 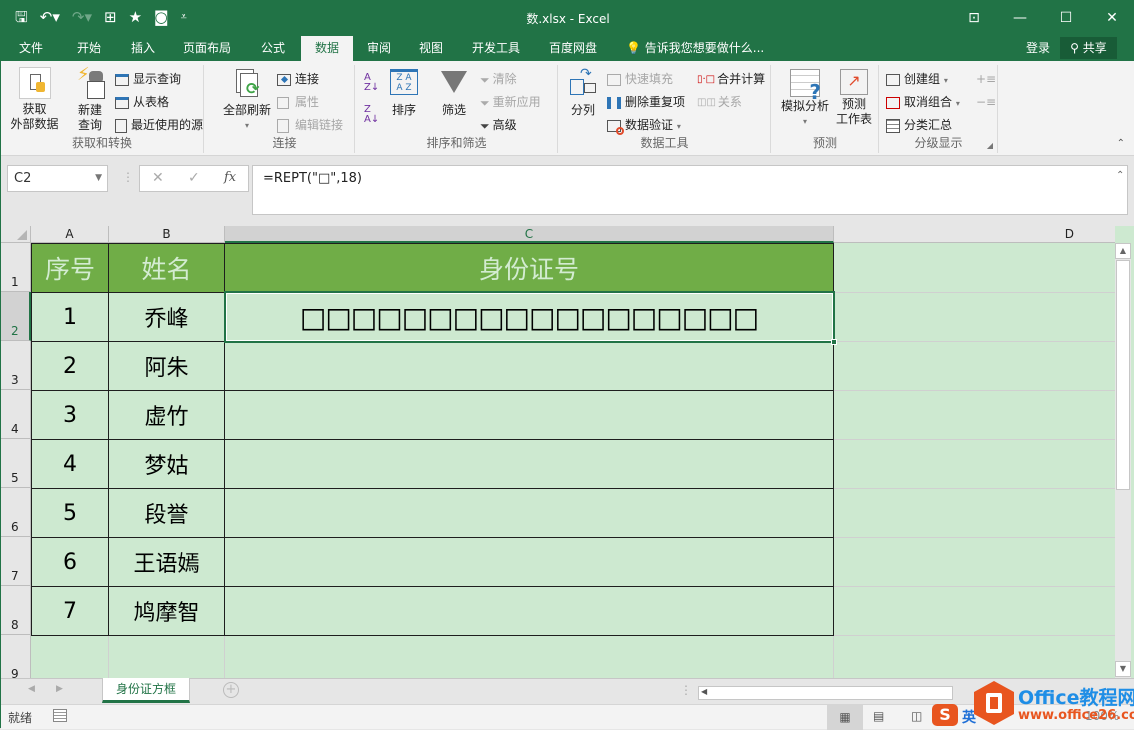 I want to click on sort-ascending-button: A Z↓, so click(x=371, y=83).